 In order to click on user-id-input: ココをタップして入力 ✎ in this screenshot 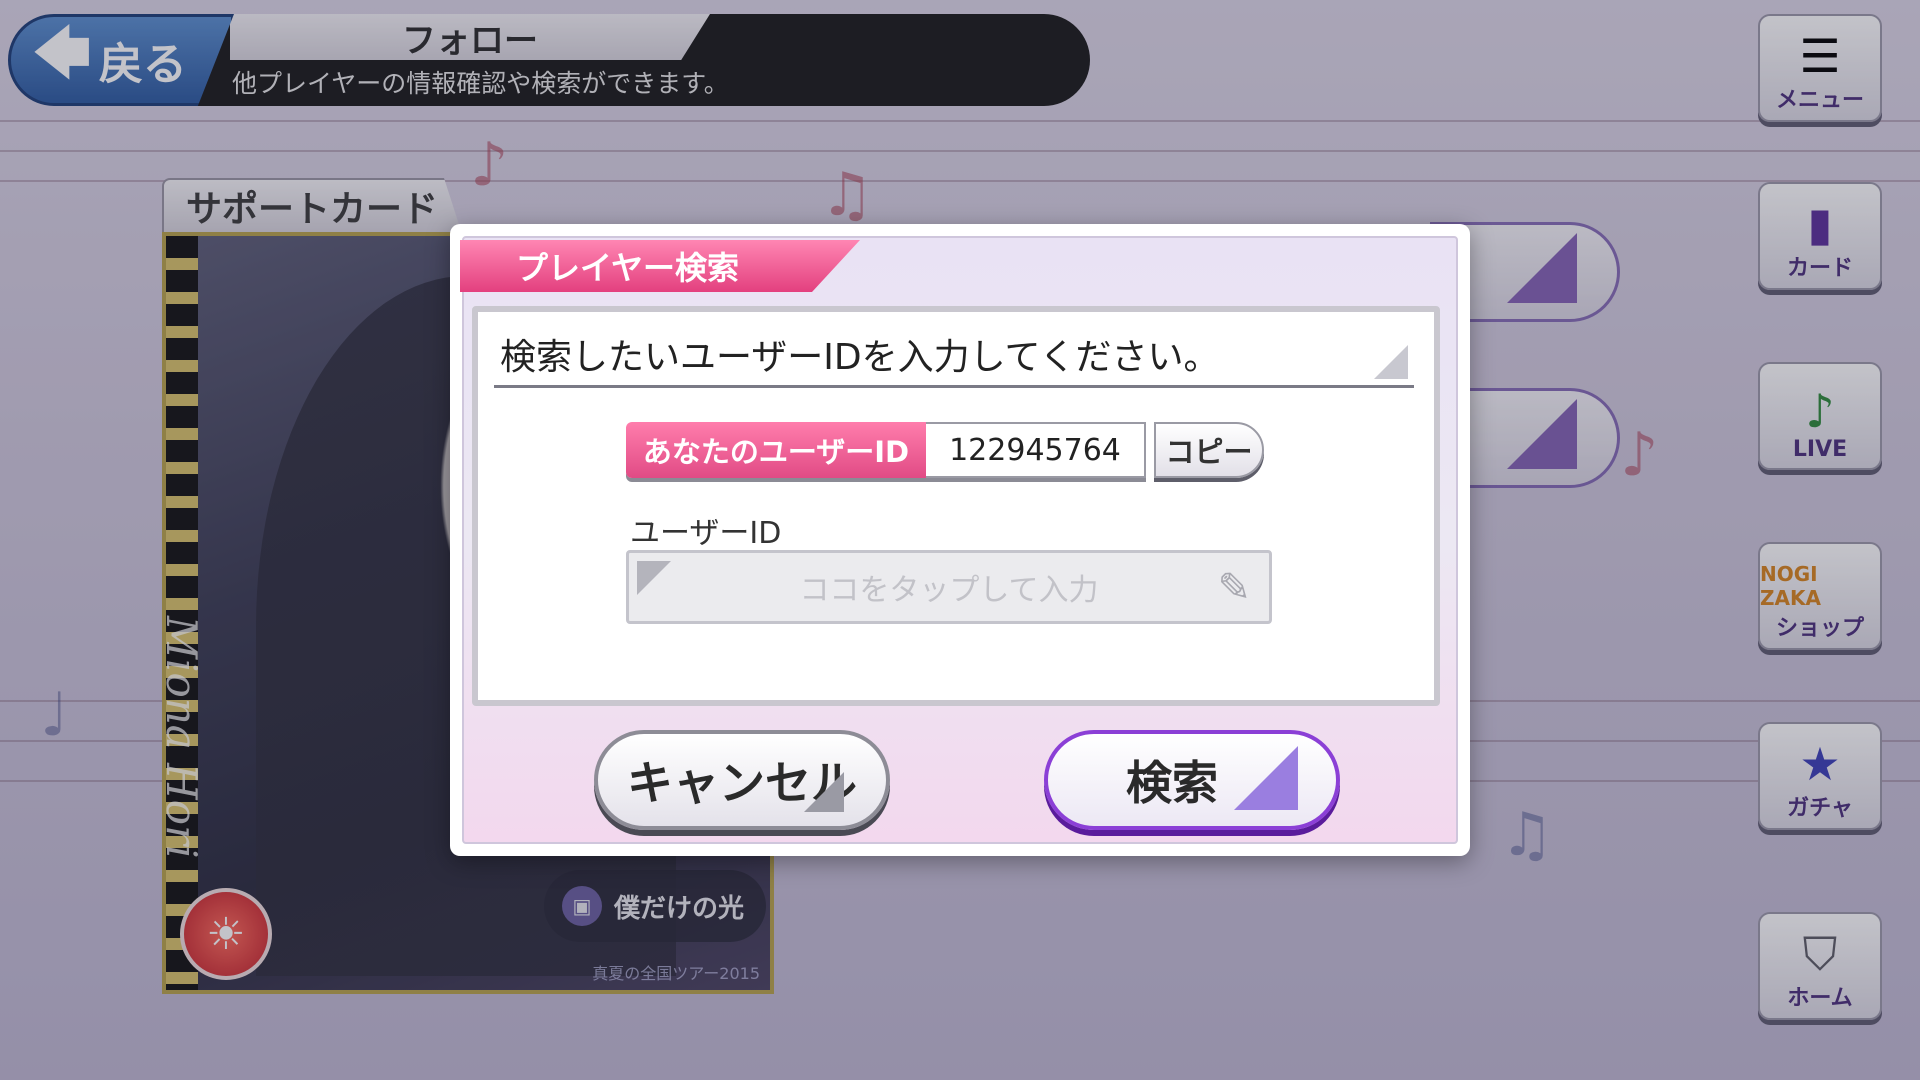, I will do `click(949, 587)`.